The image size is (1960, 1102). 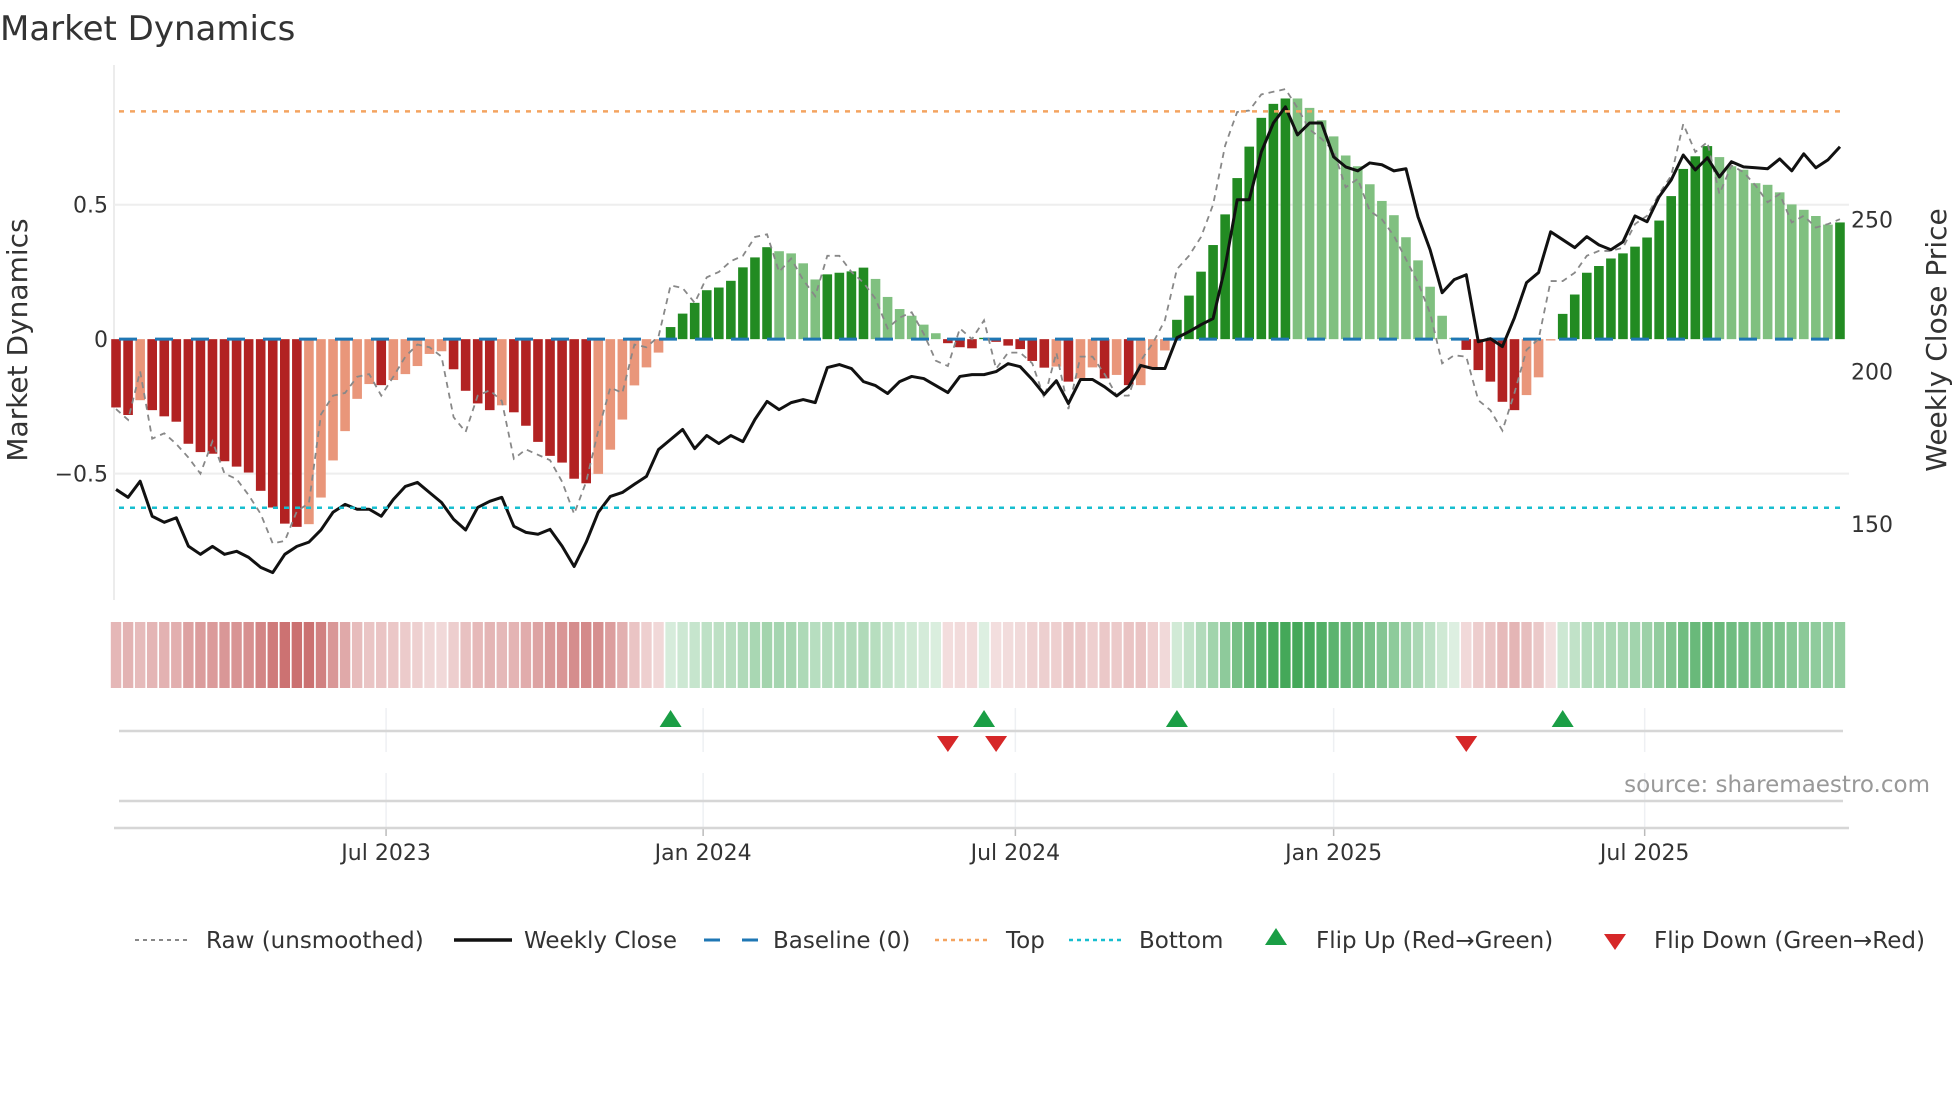 What do you see at coordinates (1025, 941) in the screenshot?
I see `legend-label: Top` at bounding box center [1025, 941].